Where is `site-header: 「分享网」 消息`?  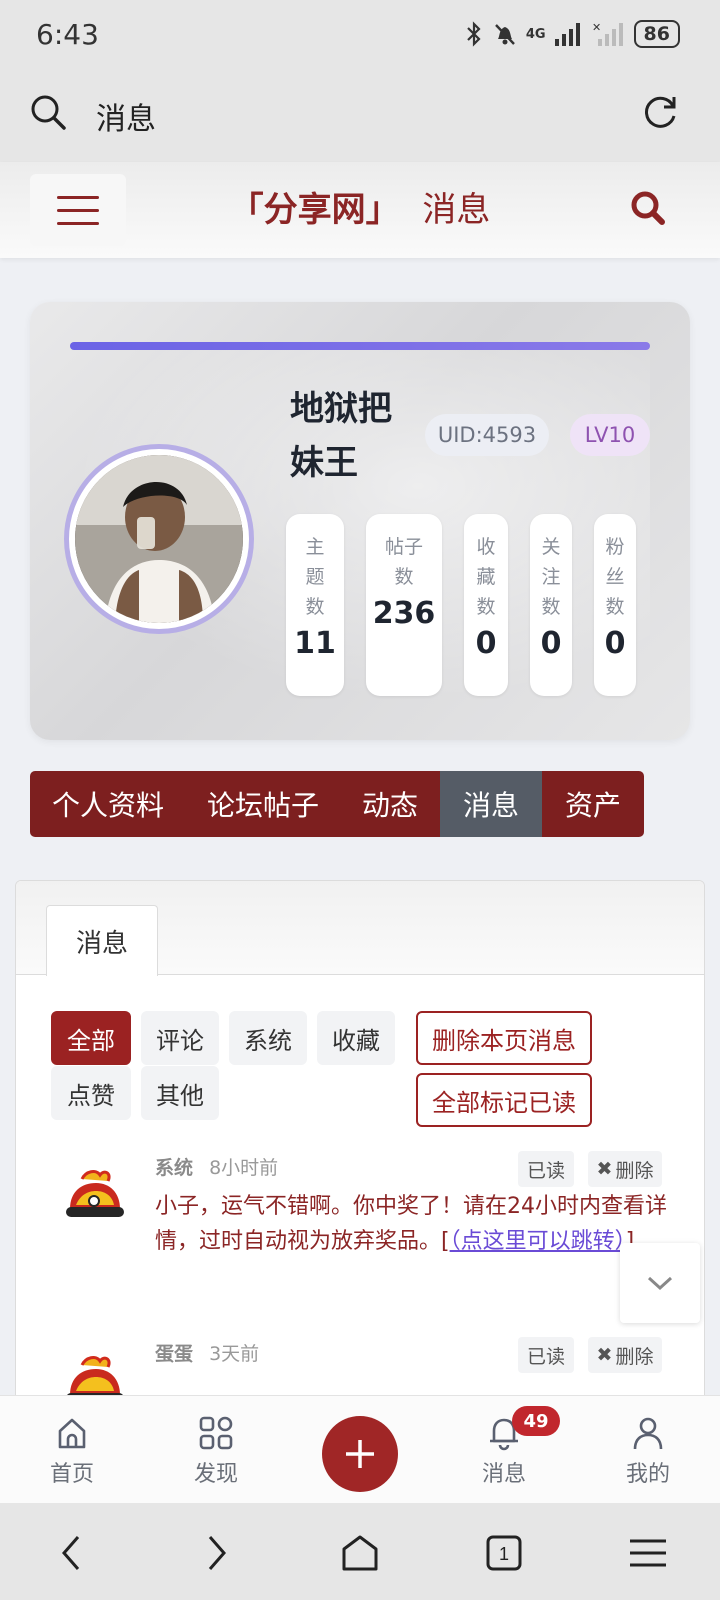 site-header: 「分享网」 消息 is located at coordinates (360, 210).